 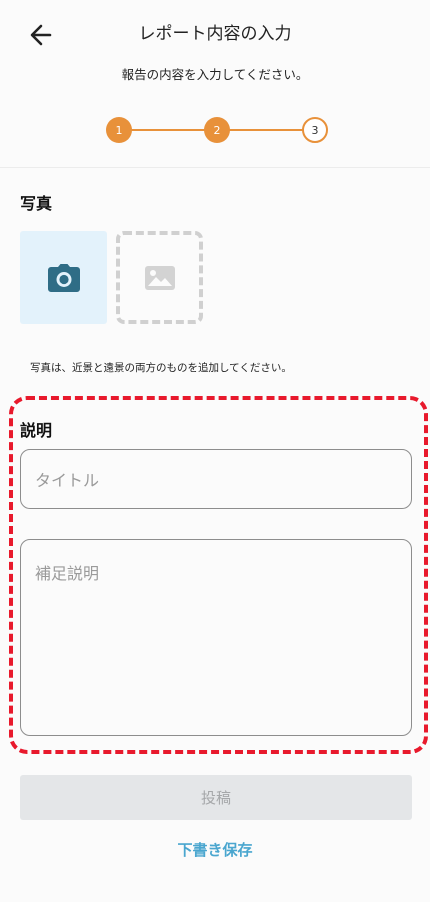 I want to click on detail-placeholder: 補足説明, so click(x=67, y=573).